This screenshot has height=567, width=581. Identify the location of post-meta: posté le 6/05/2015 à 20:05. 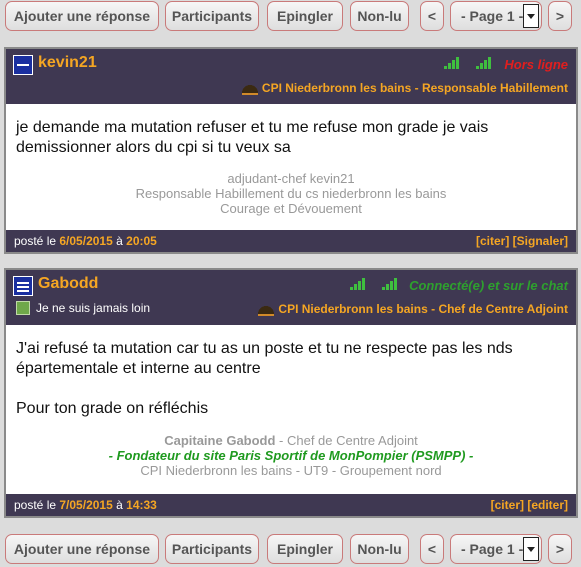
(85, 241).